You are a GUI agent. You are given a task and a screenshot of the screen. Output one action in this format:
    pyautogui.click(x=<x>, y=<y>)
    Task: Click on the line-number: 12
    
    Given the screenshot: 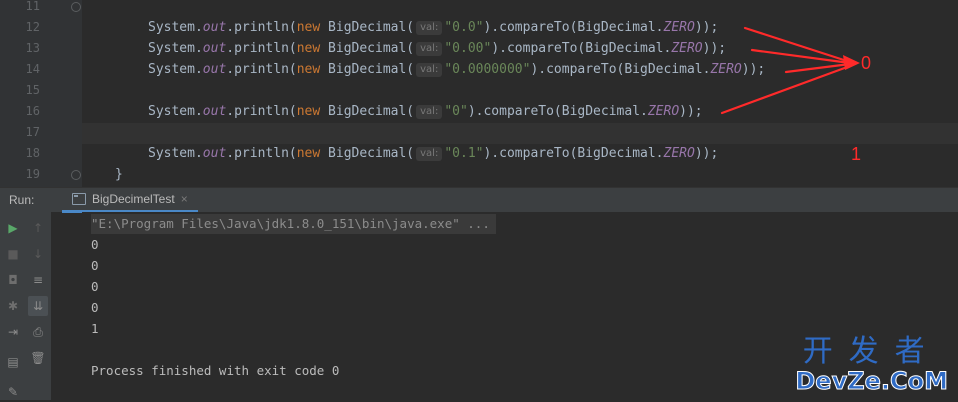 What is the action you would take?
    pyautogui.click(x=32, y=27)
    